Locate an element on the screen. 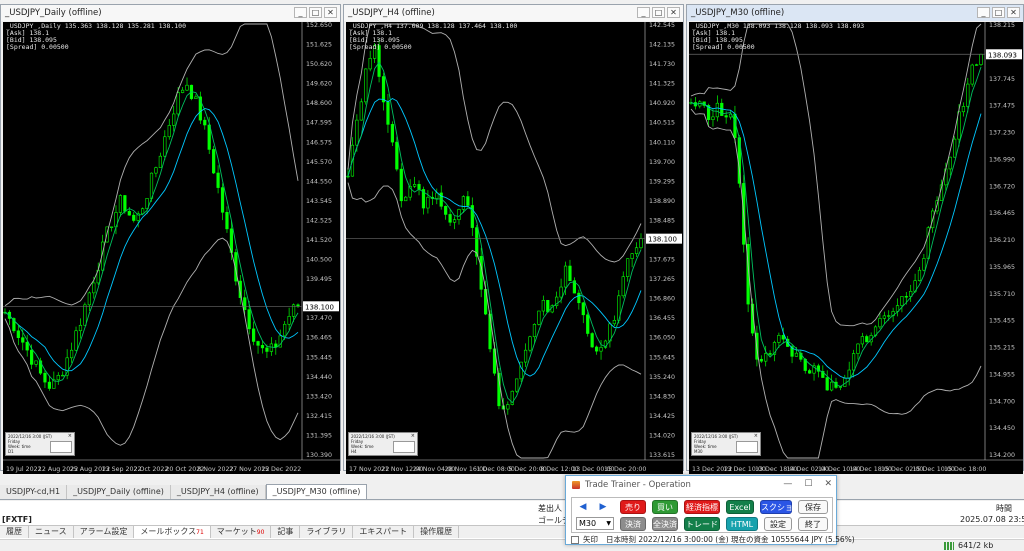 Image resolution: width=1024 pixels, height=551 pixels. settle-button: 決済 is located at coordinates (633, 524).